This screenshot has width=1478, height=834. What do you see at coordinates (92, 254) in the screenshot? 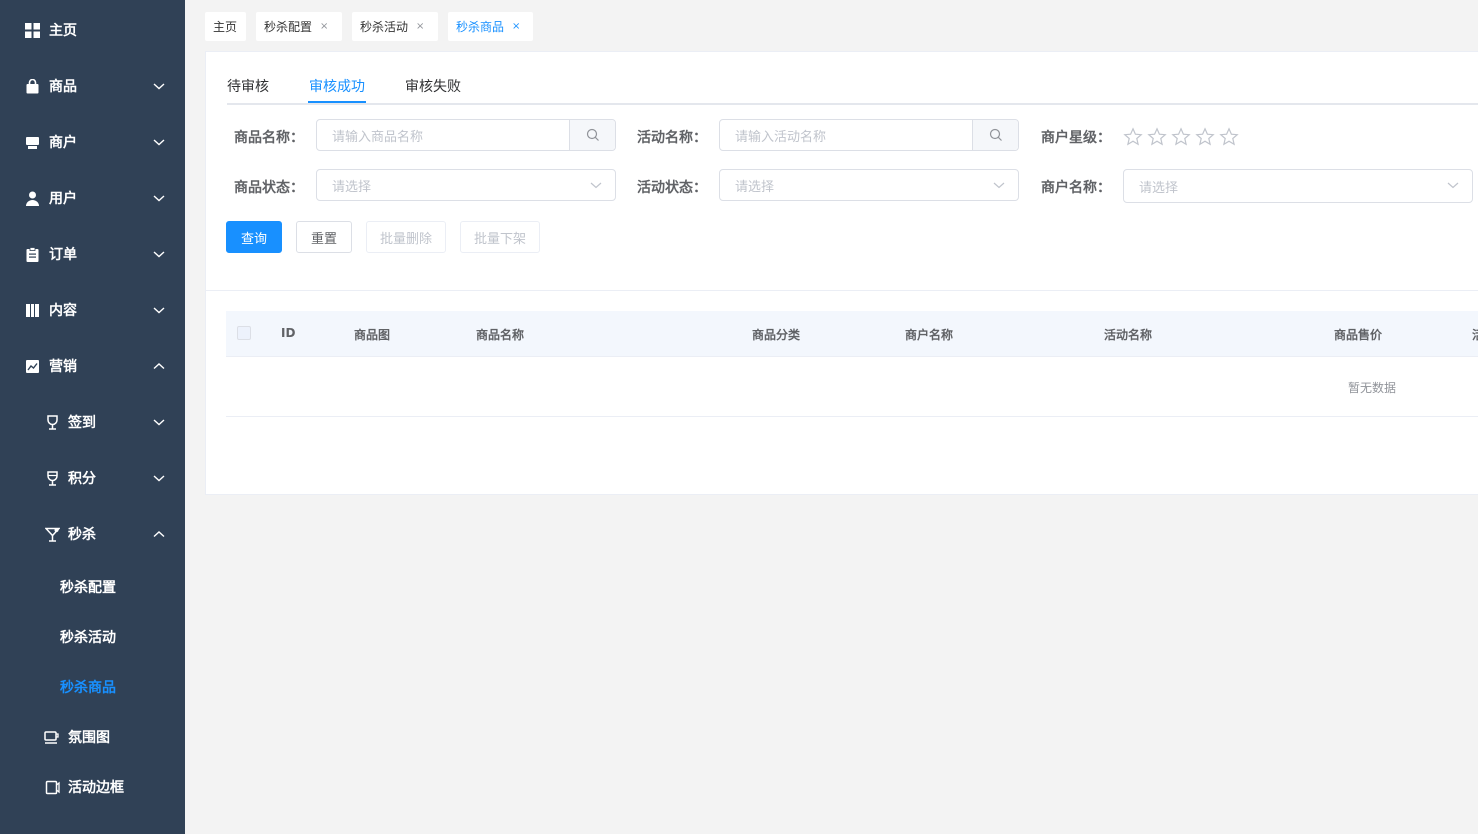
I see `sidebar-item-order: 订单` at bounding box center [92, 254].